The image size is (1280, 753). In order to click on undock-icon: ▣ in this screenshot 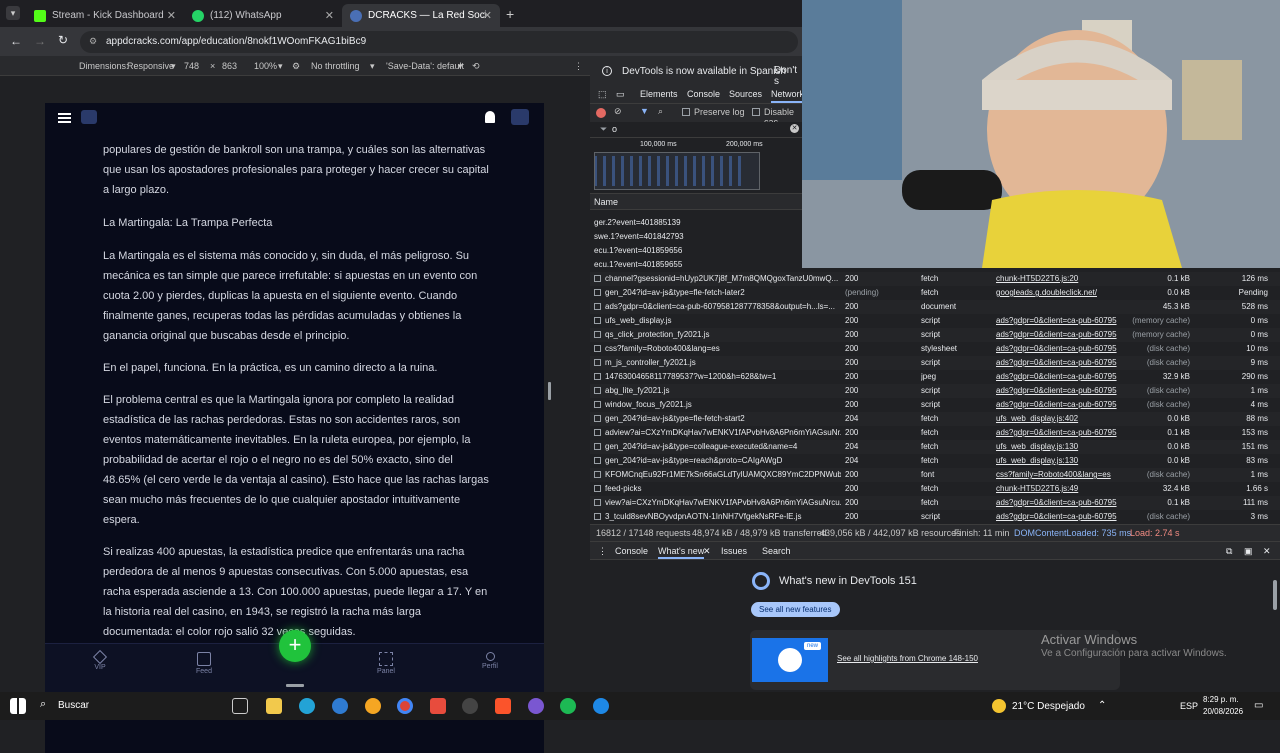, I will do `click(1248, 551)`.